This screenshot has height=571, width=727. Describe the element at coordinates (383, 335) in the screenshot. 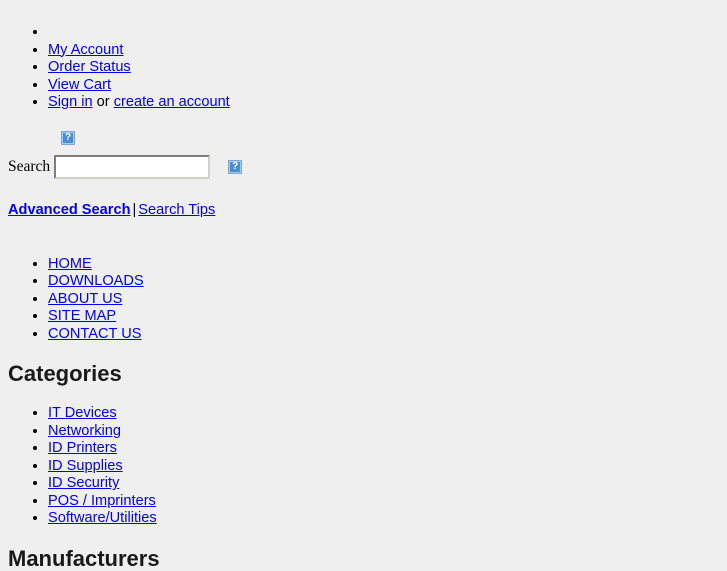

I see `main-nav-item-contact-us: CONTACT US` at that location.